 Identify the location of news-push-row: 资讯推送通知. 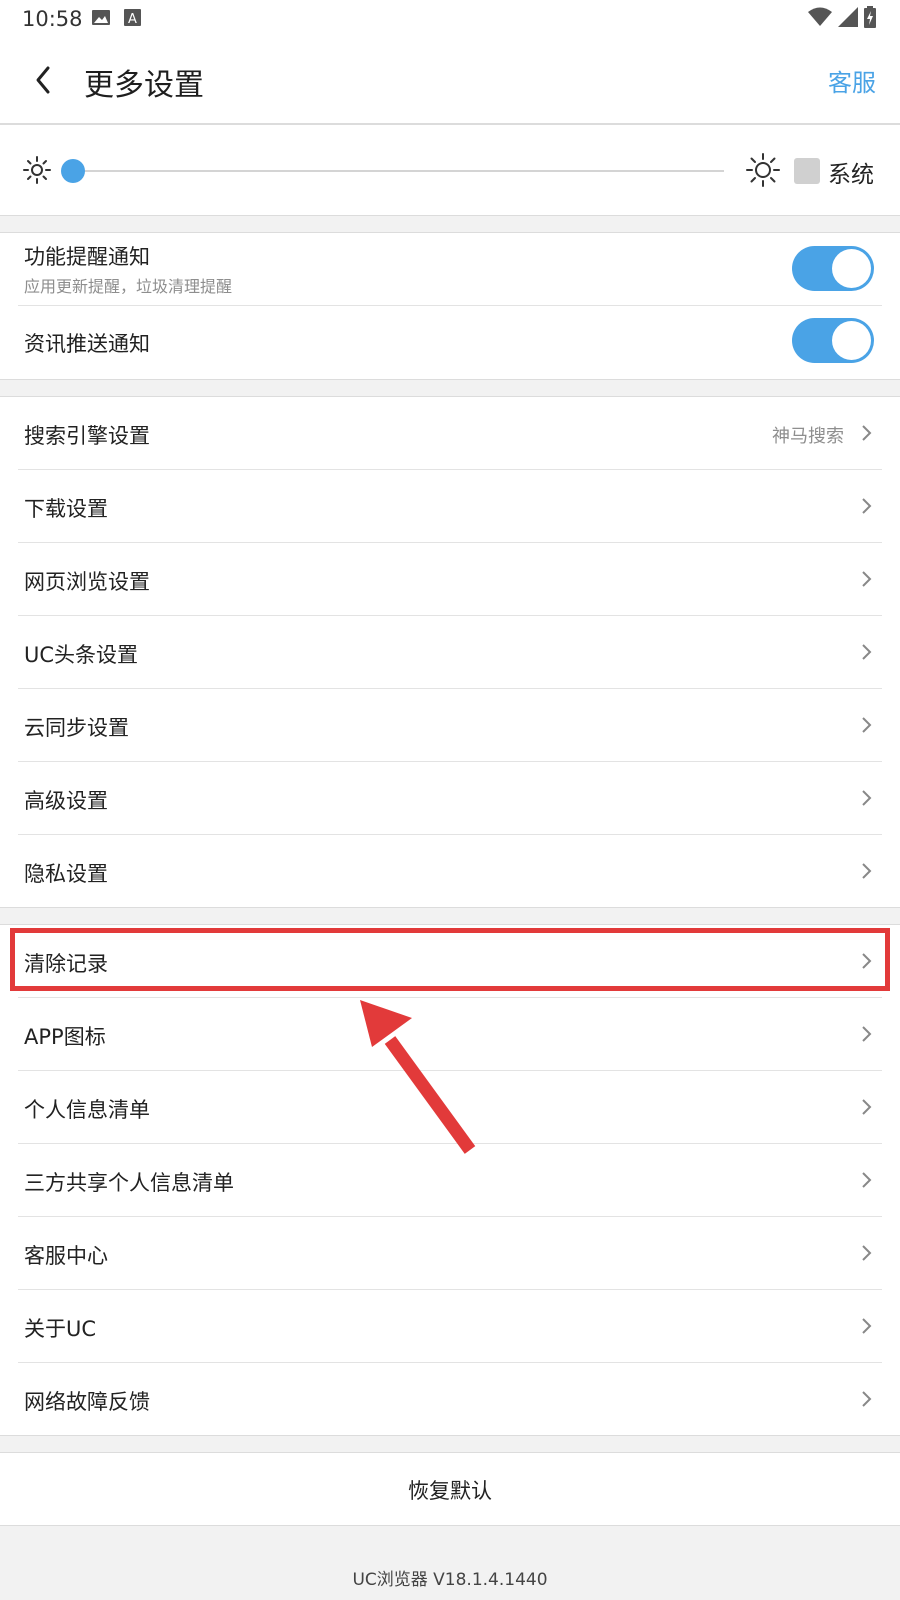
(450, 342).